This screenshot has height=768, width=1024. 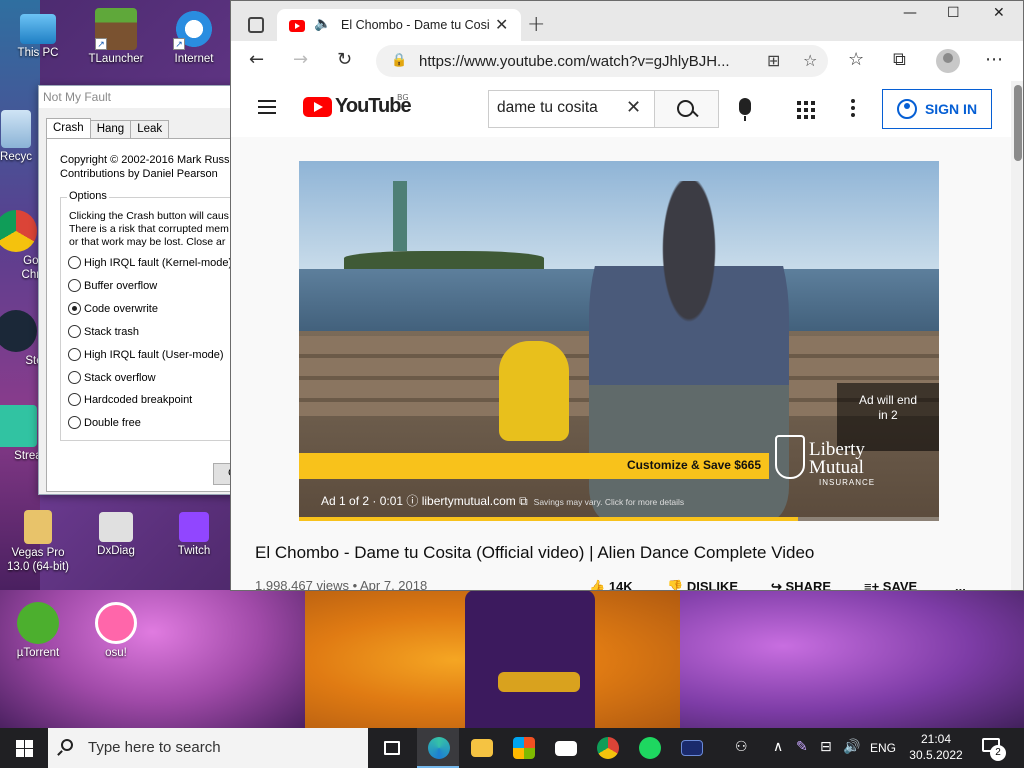 I want to click on minimize-icon: —, so click(x=910, y=13).